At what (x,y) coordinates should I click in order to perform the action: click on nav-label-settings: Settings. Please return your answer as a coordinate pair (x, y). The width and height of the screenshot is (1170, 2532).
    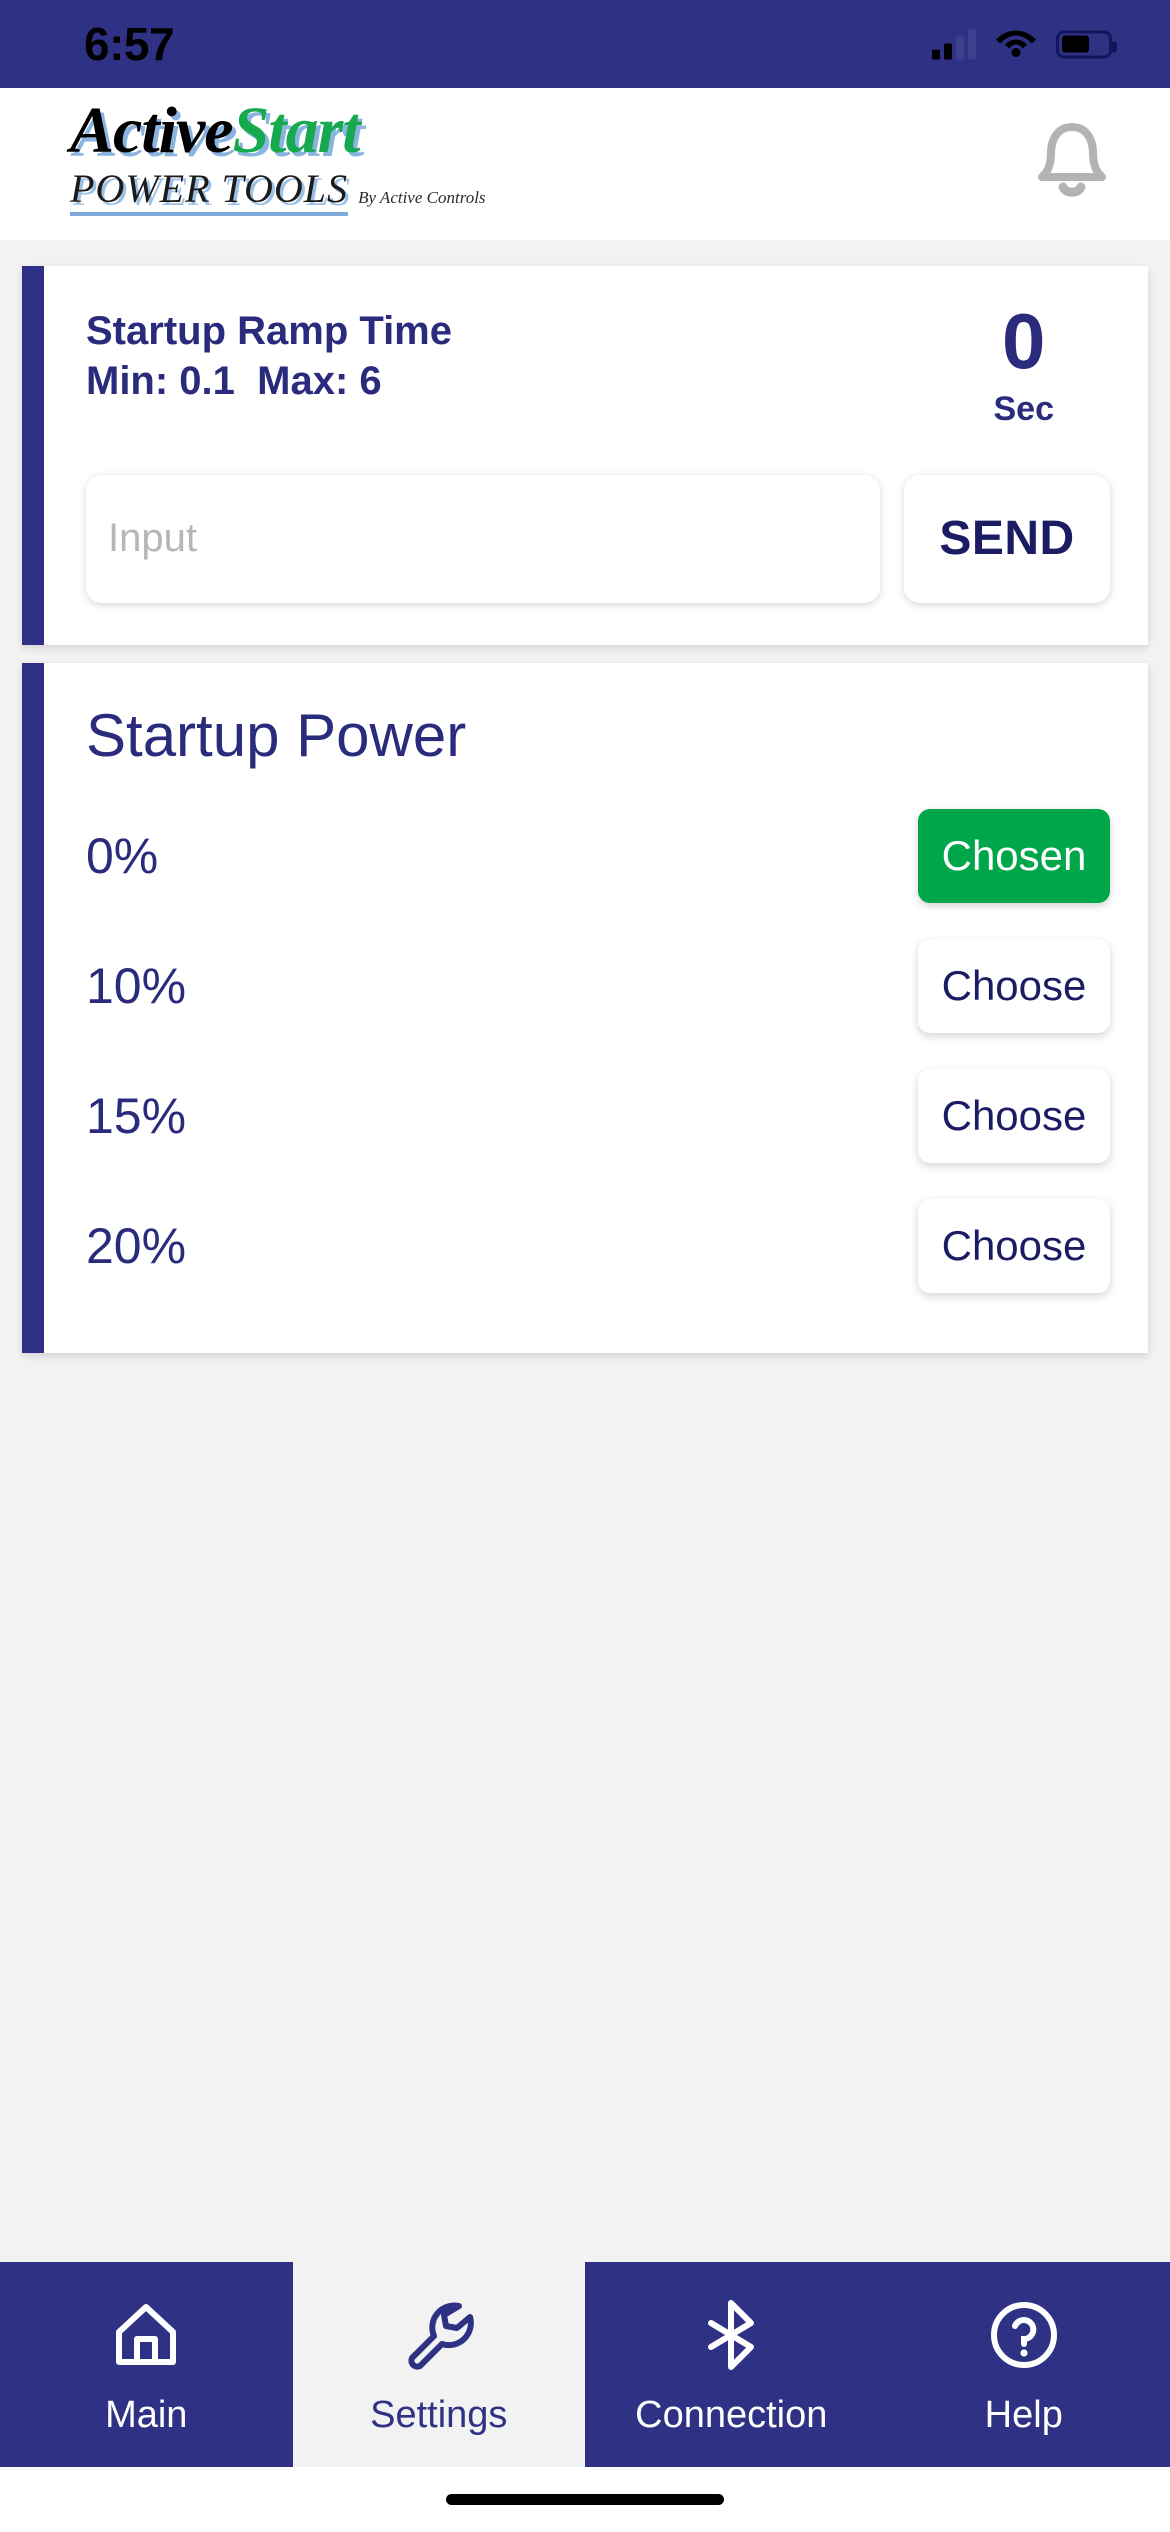
    Looking at the image, I should click on (439, 2414).